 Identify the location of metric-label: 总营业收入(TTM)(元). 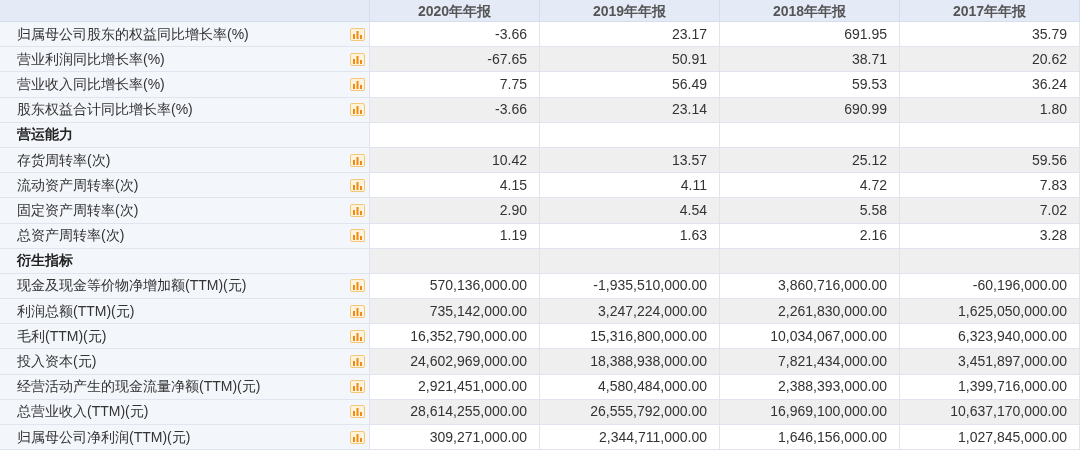
(83, 412).